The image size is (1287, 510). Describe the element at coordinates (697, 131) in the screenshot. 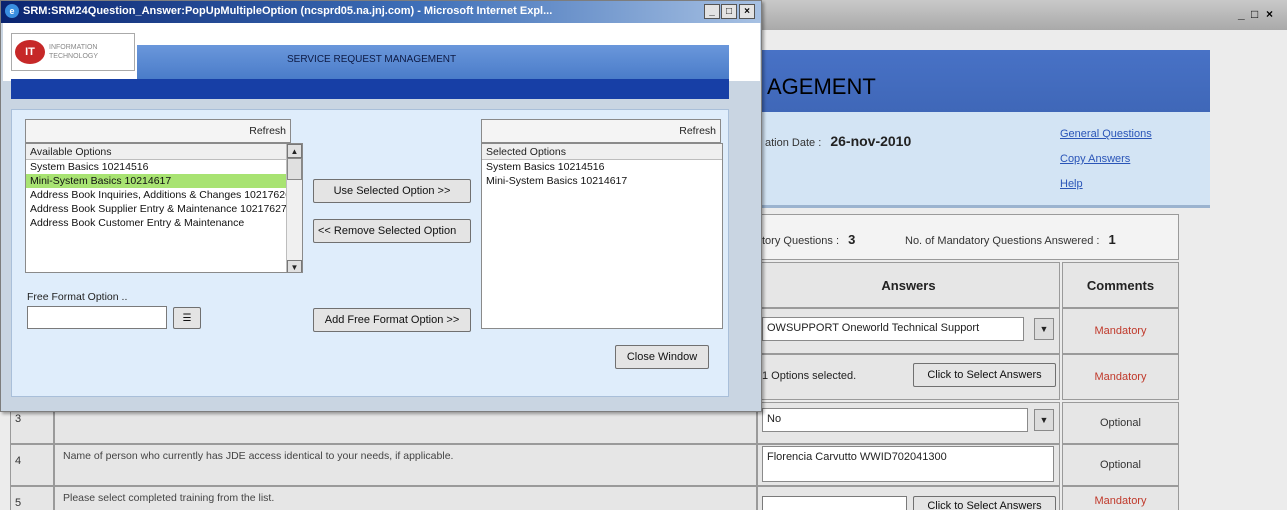

I see `selected-refresh-button: Refresh` at that location.